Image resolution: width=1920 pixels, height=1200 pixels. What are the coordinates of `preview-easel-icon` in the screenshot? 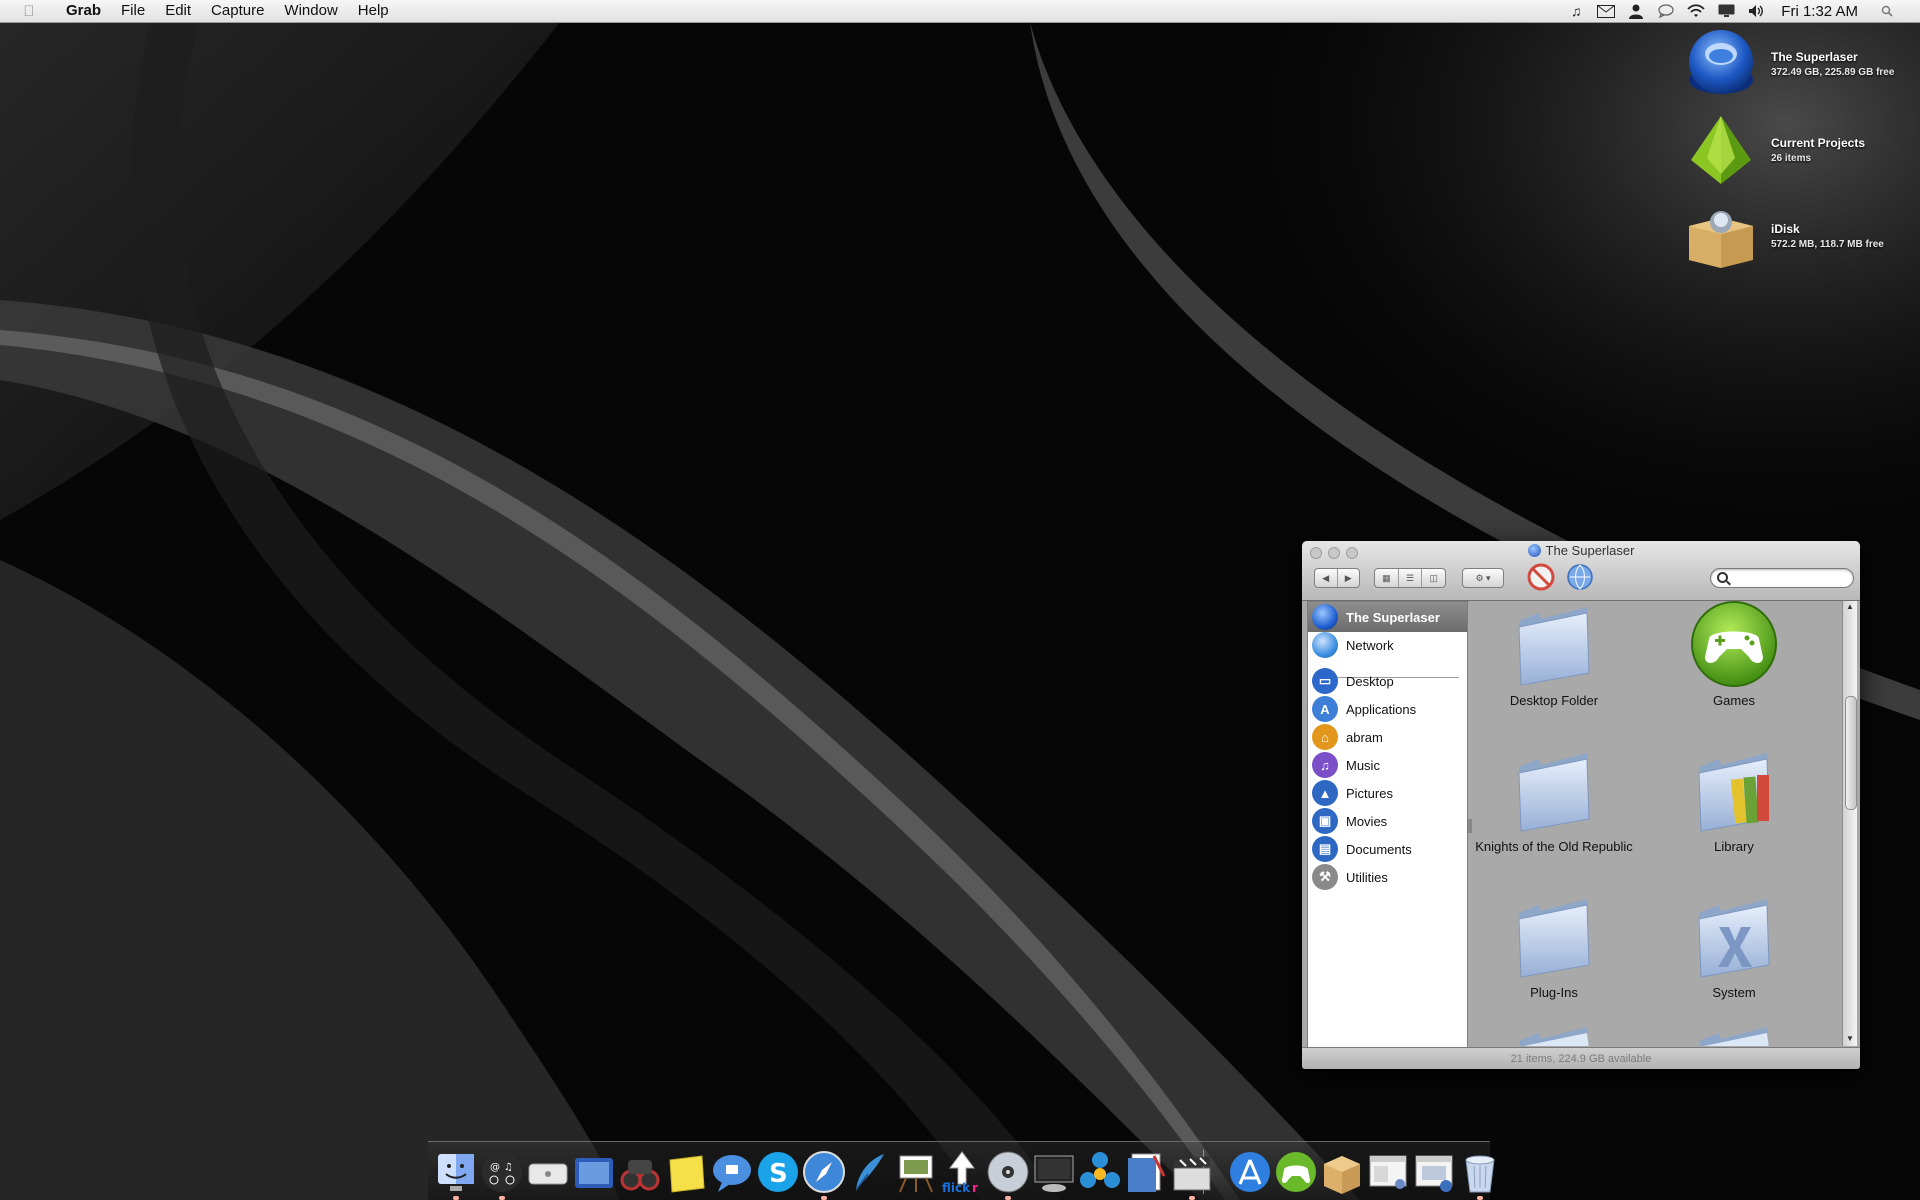 It's located at (916, 1172).